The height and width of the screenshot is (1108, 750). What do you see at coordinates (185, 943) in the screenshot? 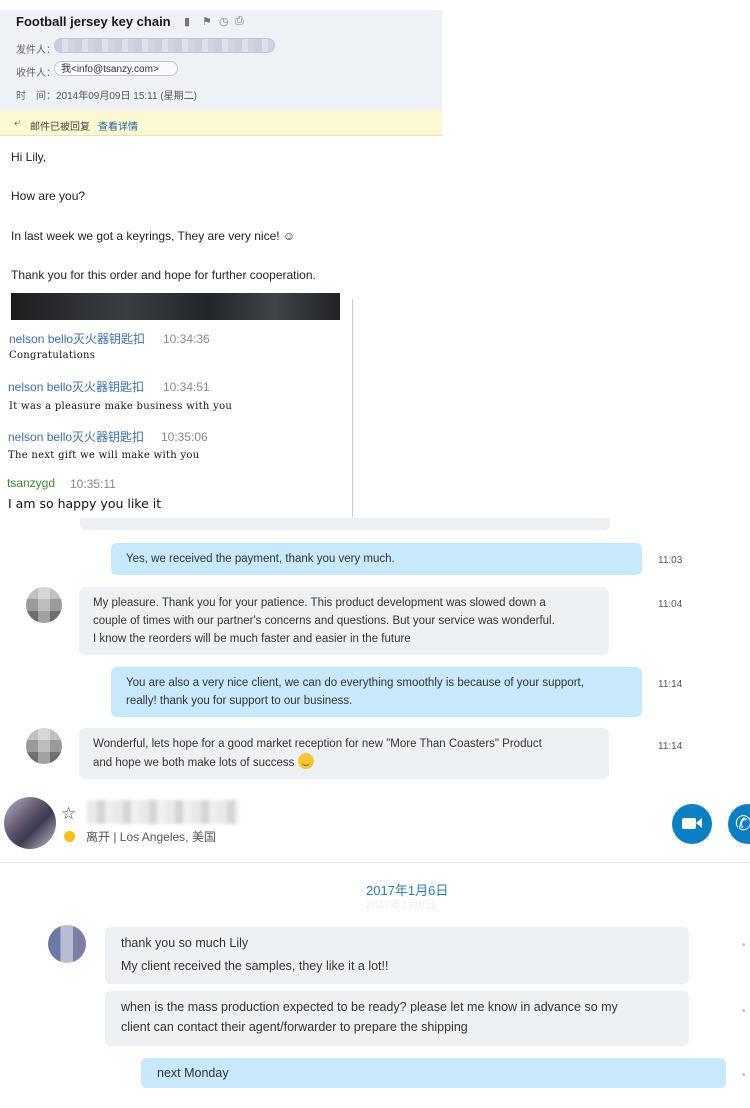
I see `message-text: thank you so much Lily` at bounding box center [185, 943].